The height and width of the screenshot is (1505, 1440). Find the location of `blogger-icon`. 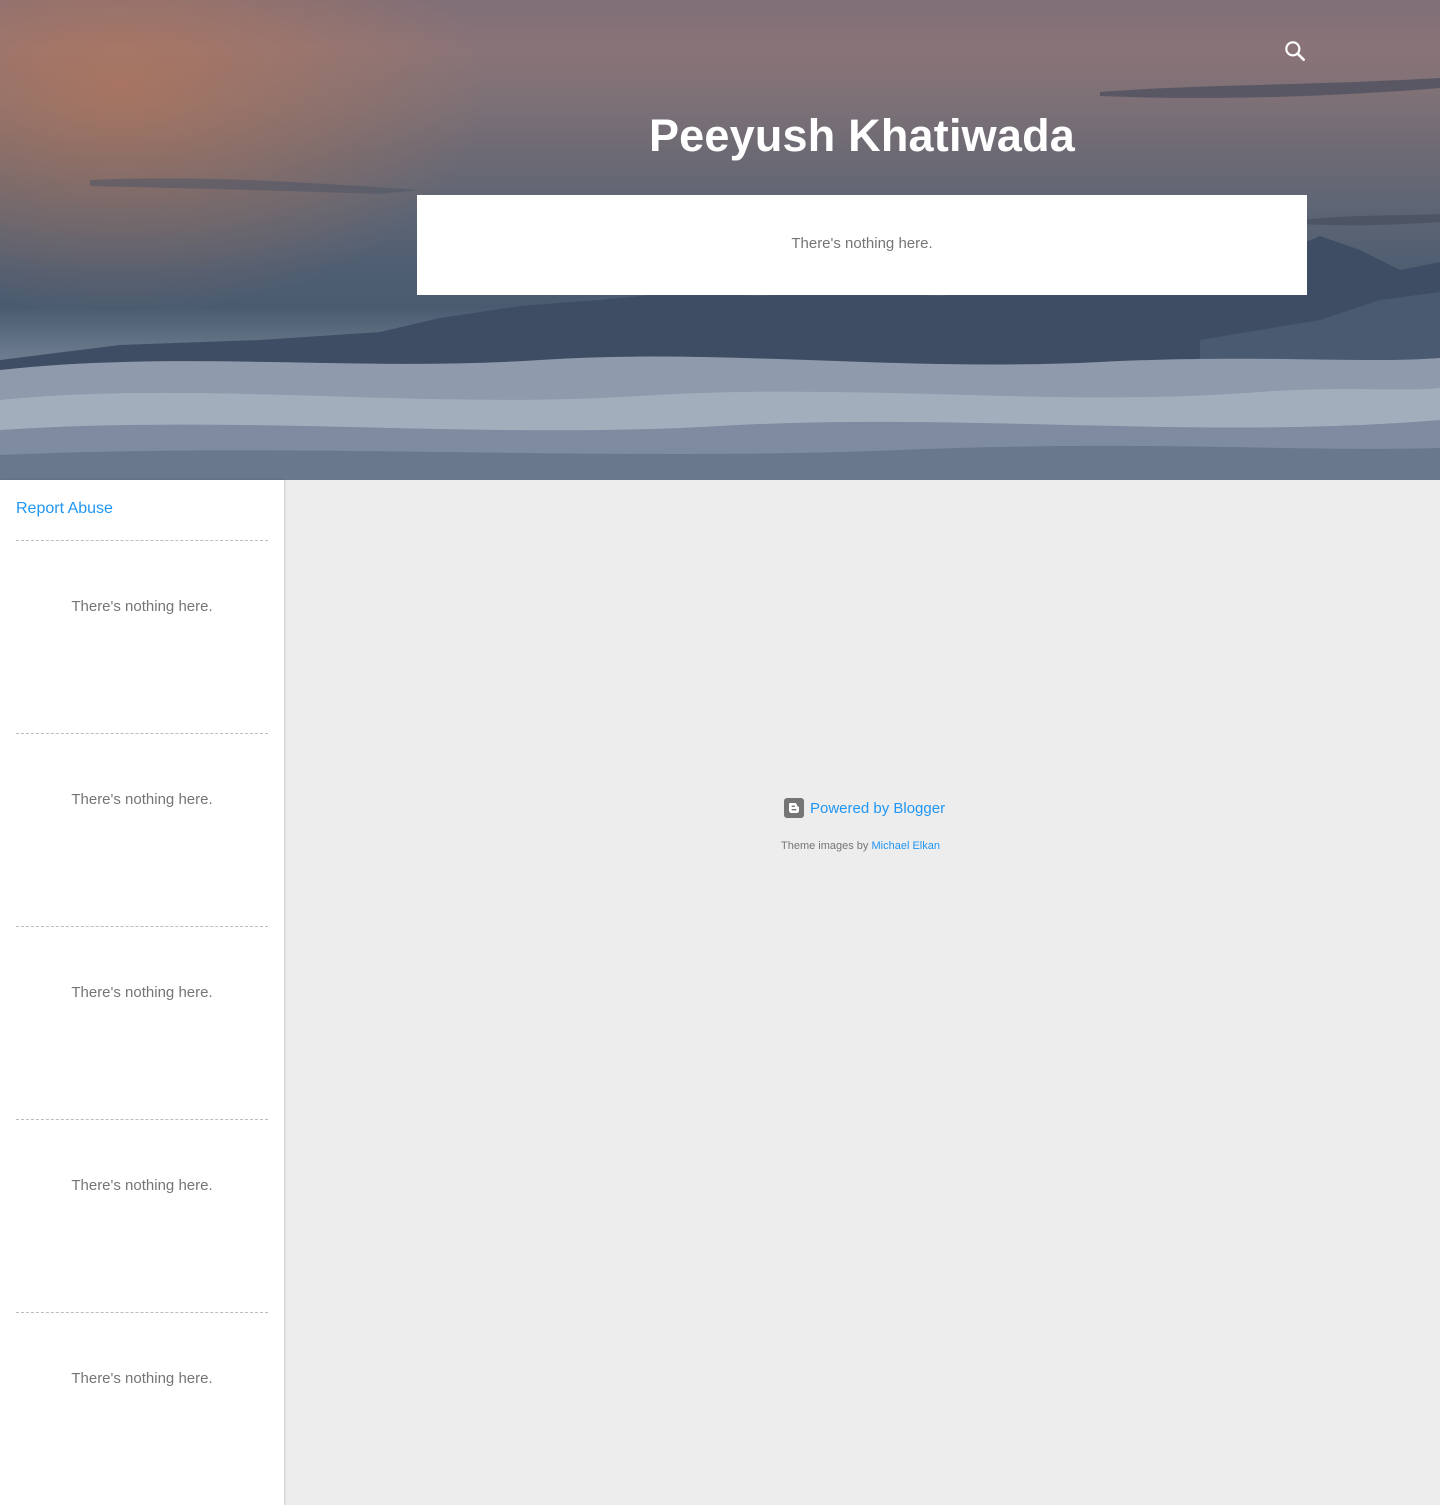

blogger-icon is located at coordinates (794, 808).